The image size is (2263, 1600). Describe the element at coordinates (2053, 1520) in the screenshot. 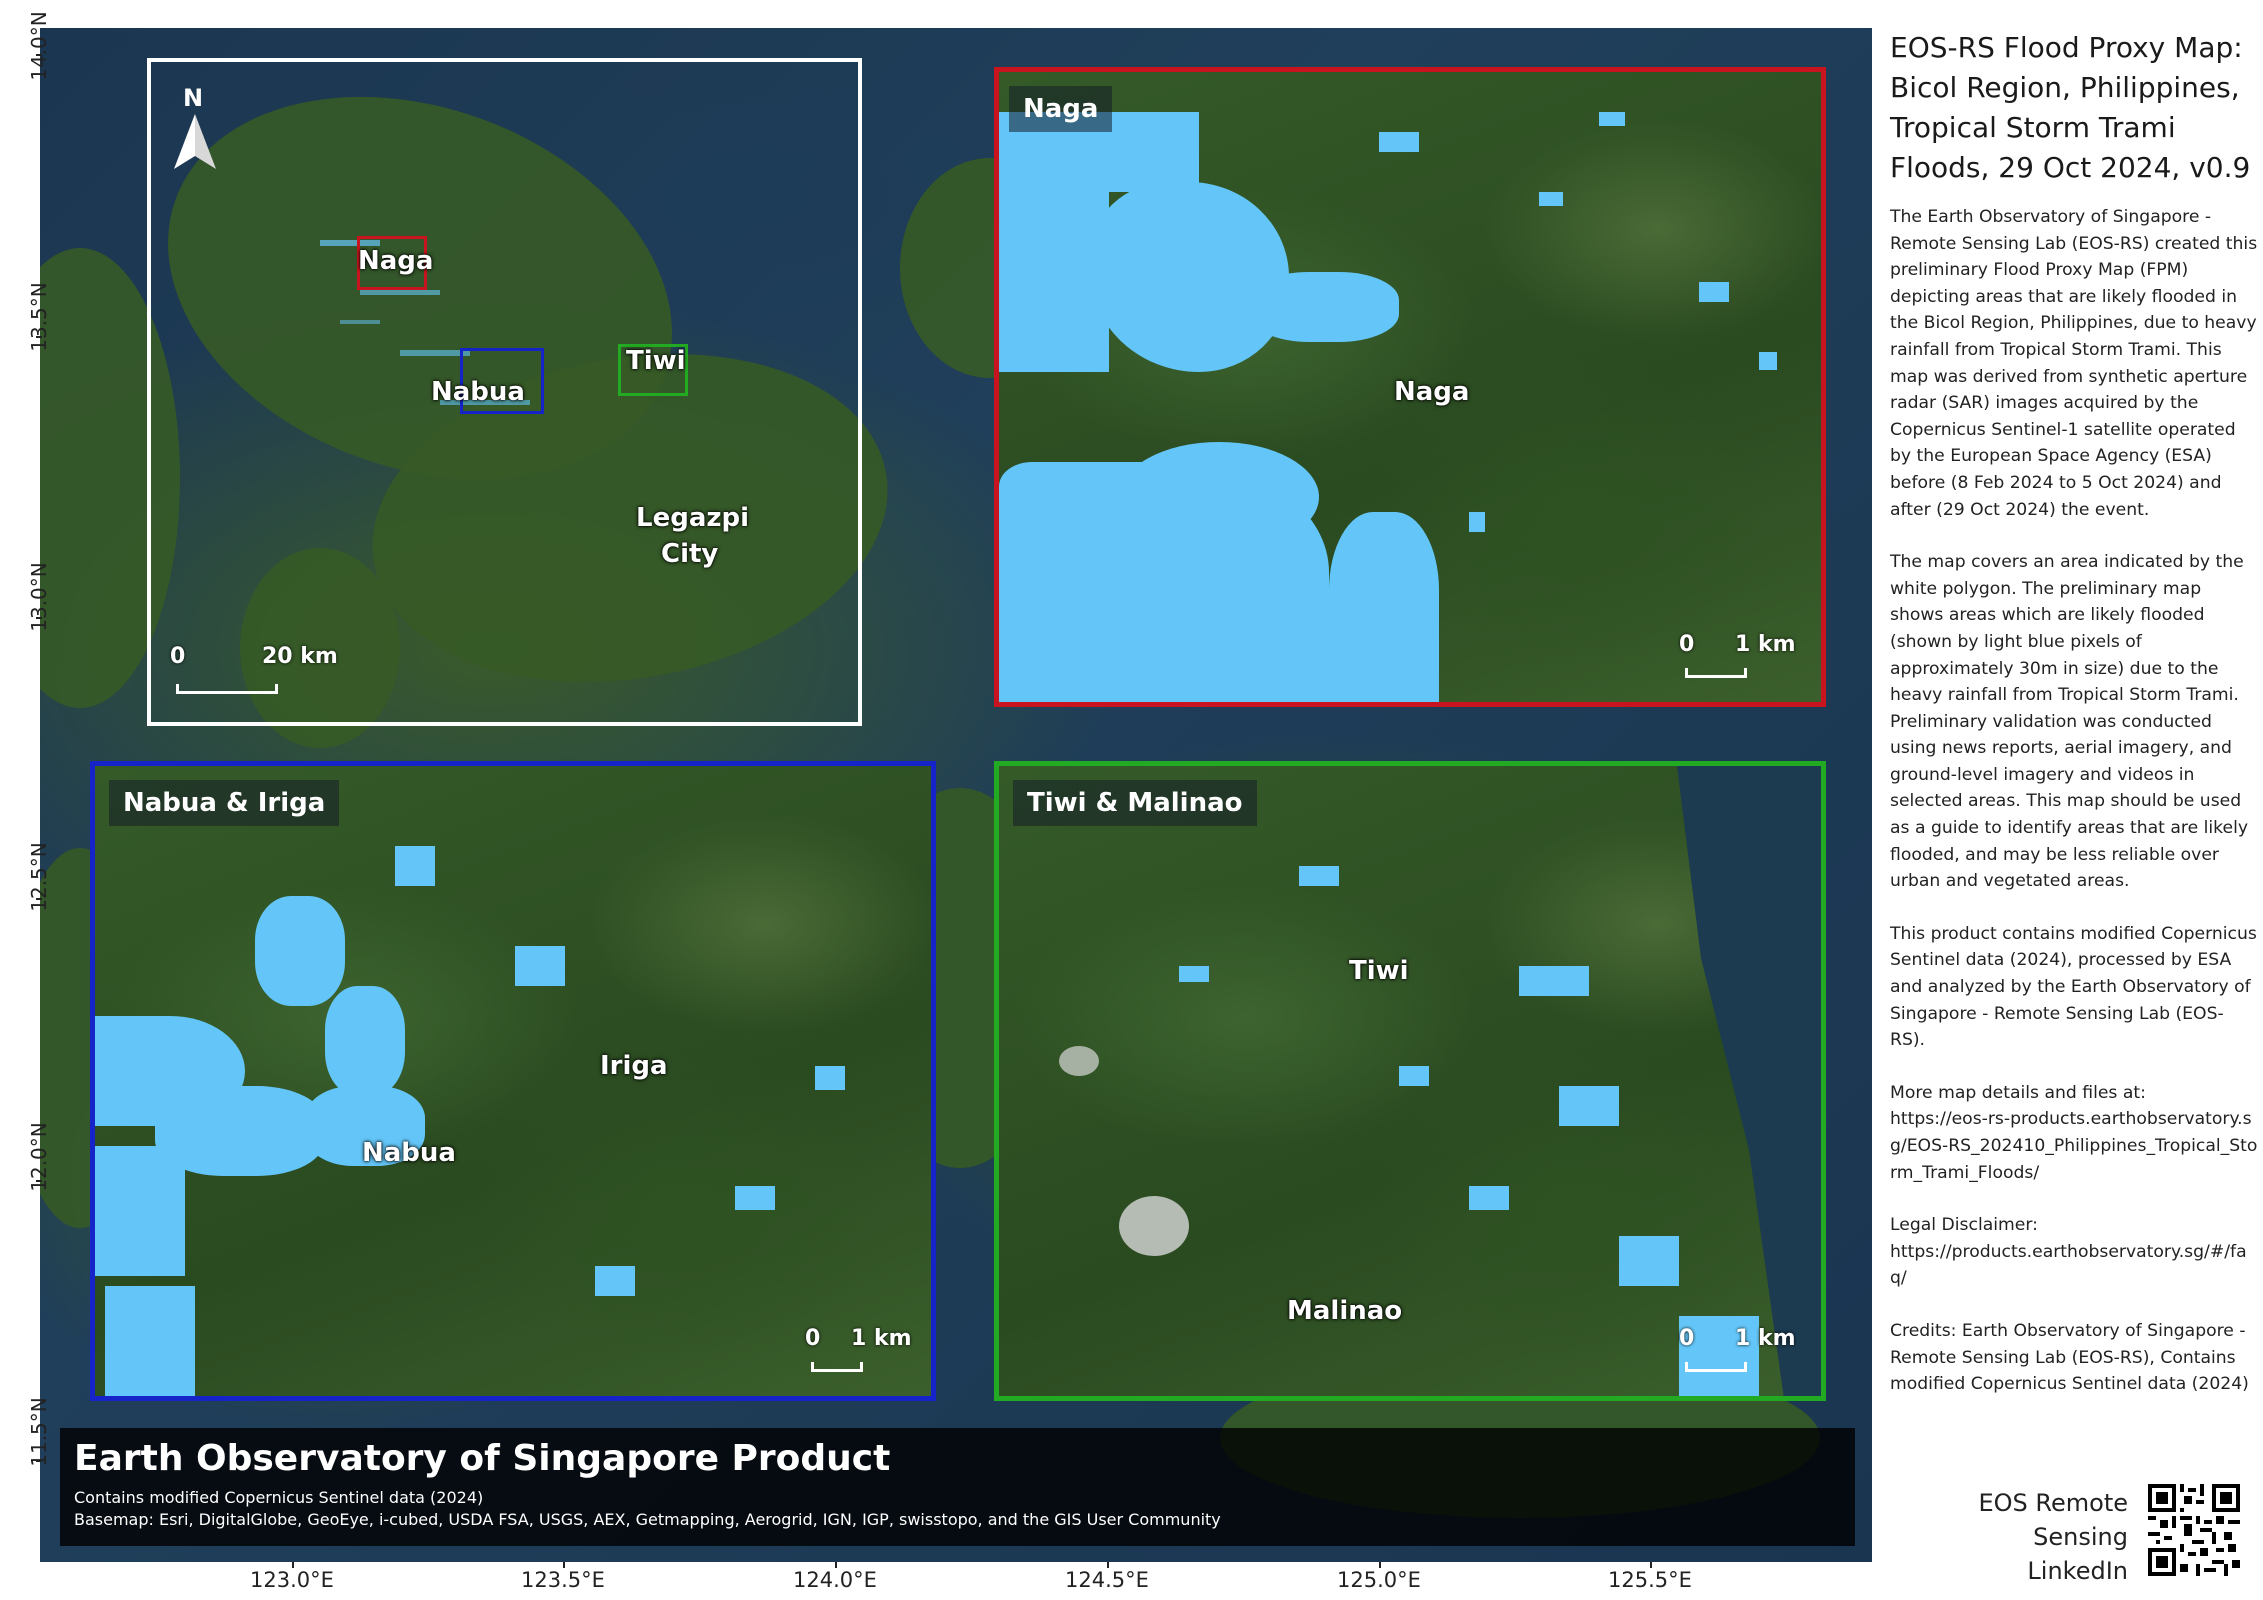

I see `linkedin-line-1: EOS Remote Sensing` at that location.